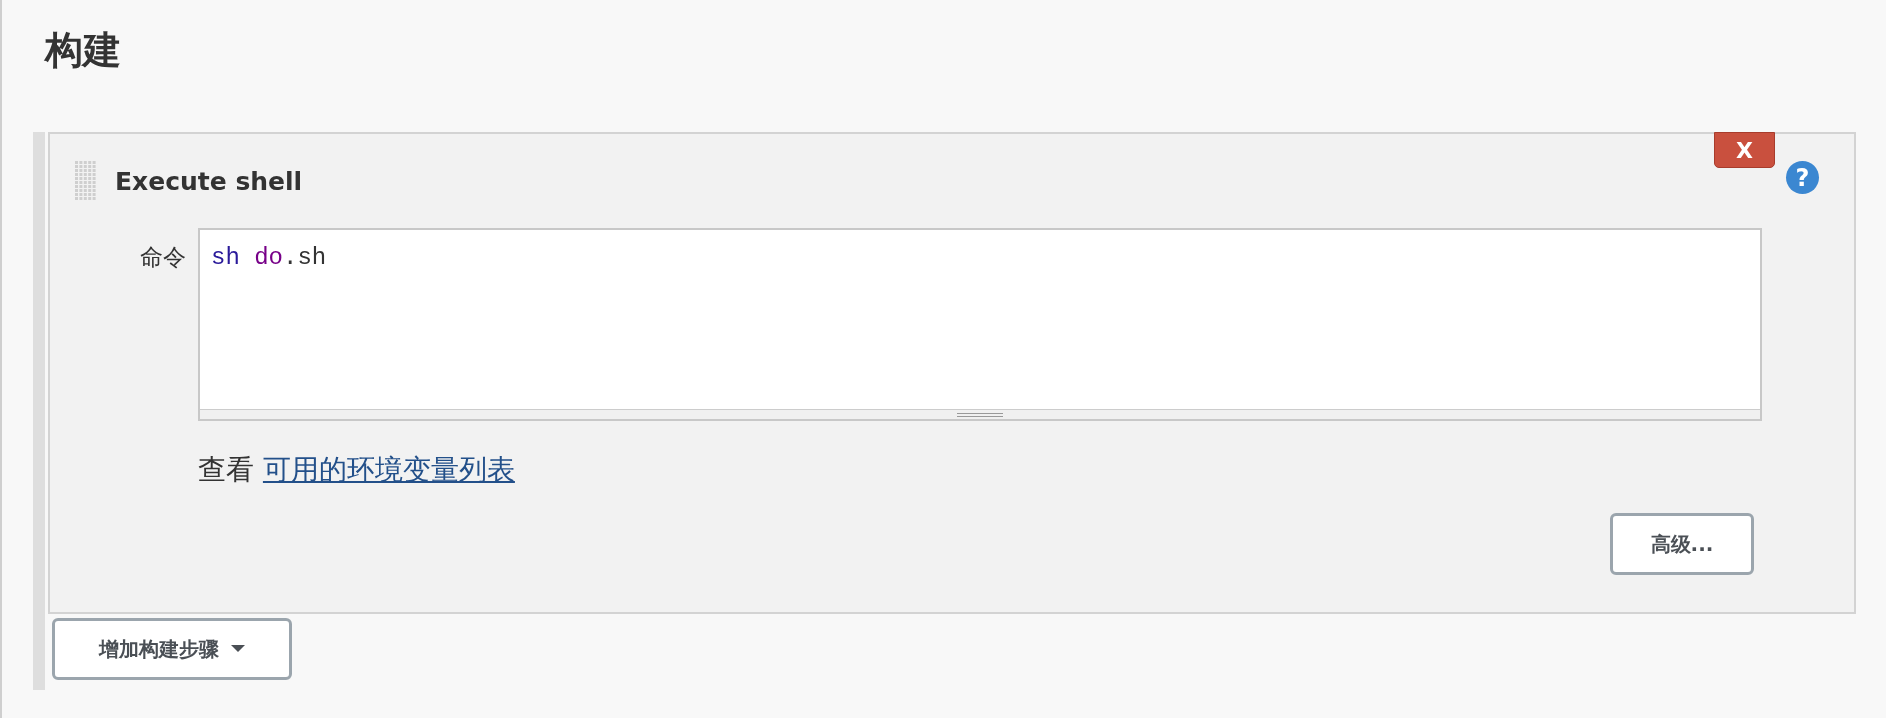 Image resolution: width=1886 pixels, height=718 pixels. I want to click on delete-button: X, so click(1744, 150).